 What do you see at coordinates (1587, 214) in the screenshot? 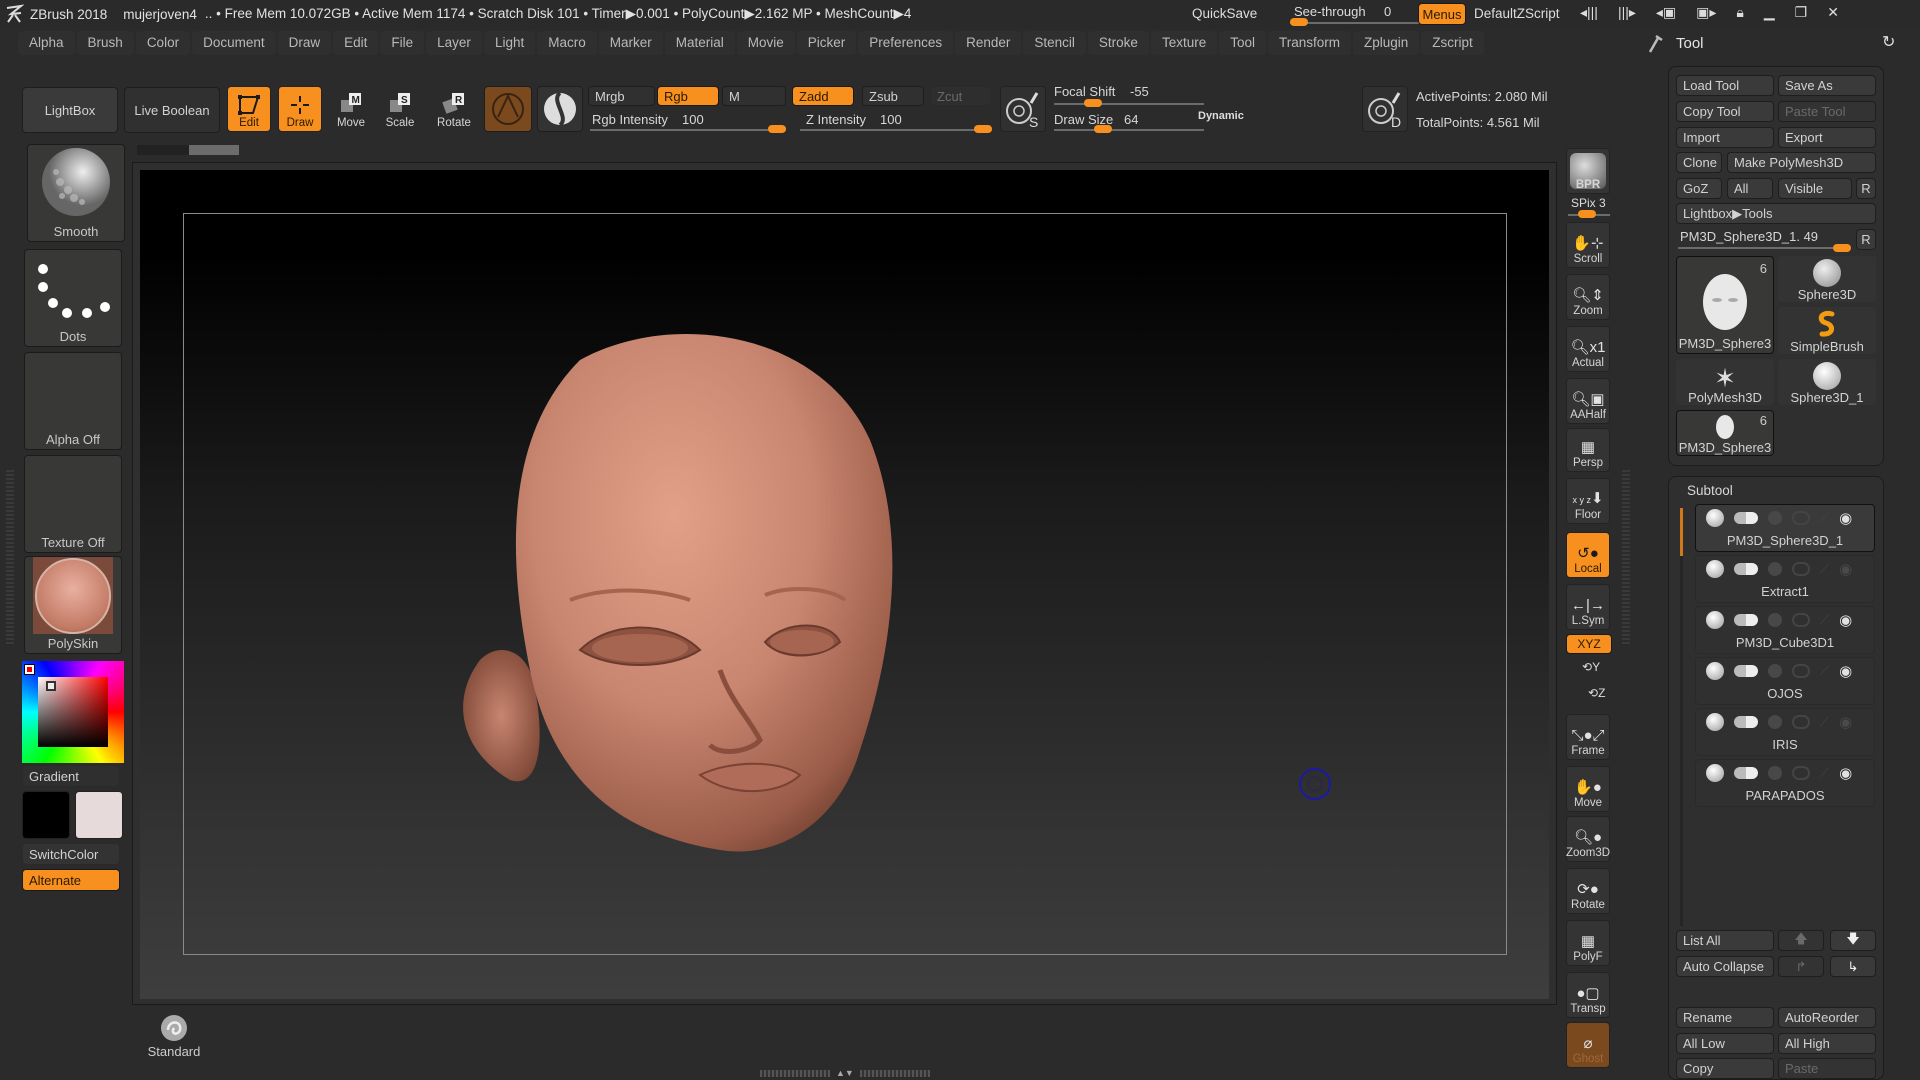
I see `spix-knob` at bounding box center [1587, 214].